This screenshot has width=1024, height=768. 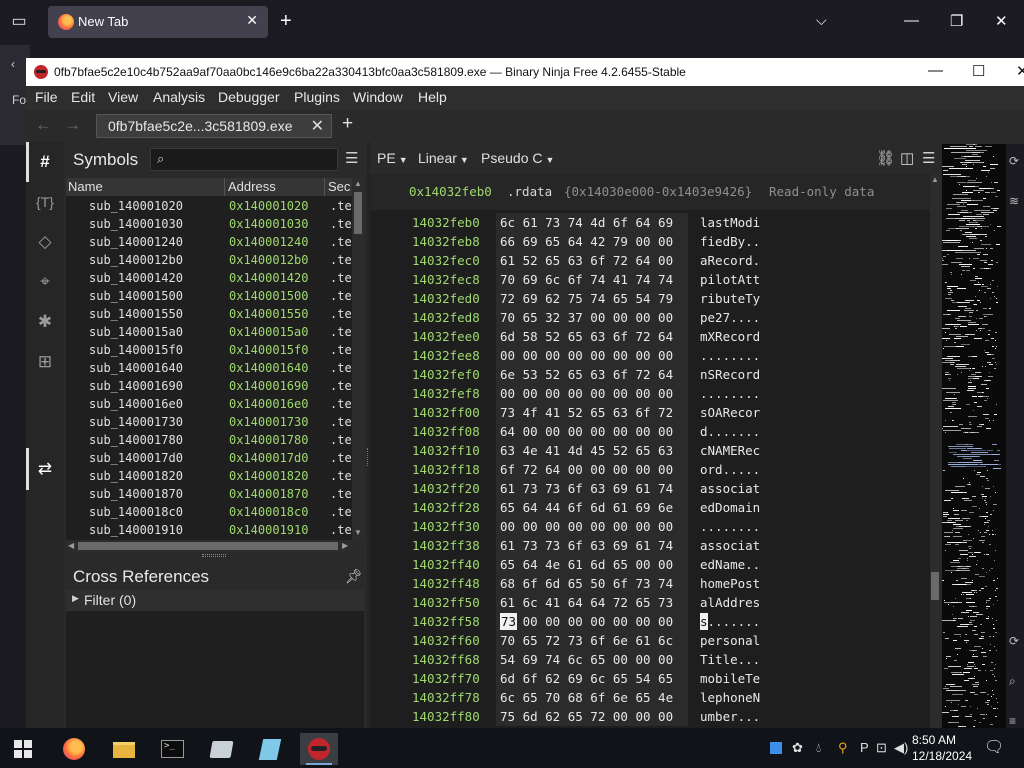 What do you see at coordinates (730, 583) in the screenshot?
I see `hex-row-ascii: homePost` at bounding box center [730, 583].